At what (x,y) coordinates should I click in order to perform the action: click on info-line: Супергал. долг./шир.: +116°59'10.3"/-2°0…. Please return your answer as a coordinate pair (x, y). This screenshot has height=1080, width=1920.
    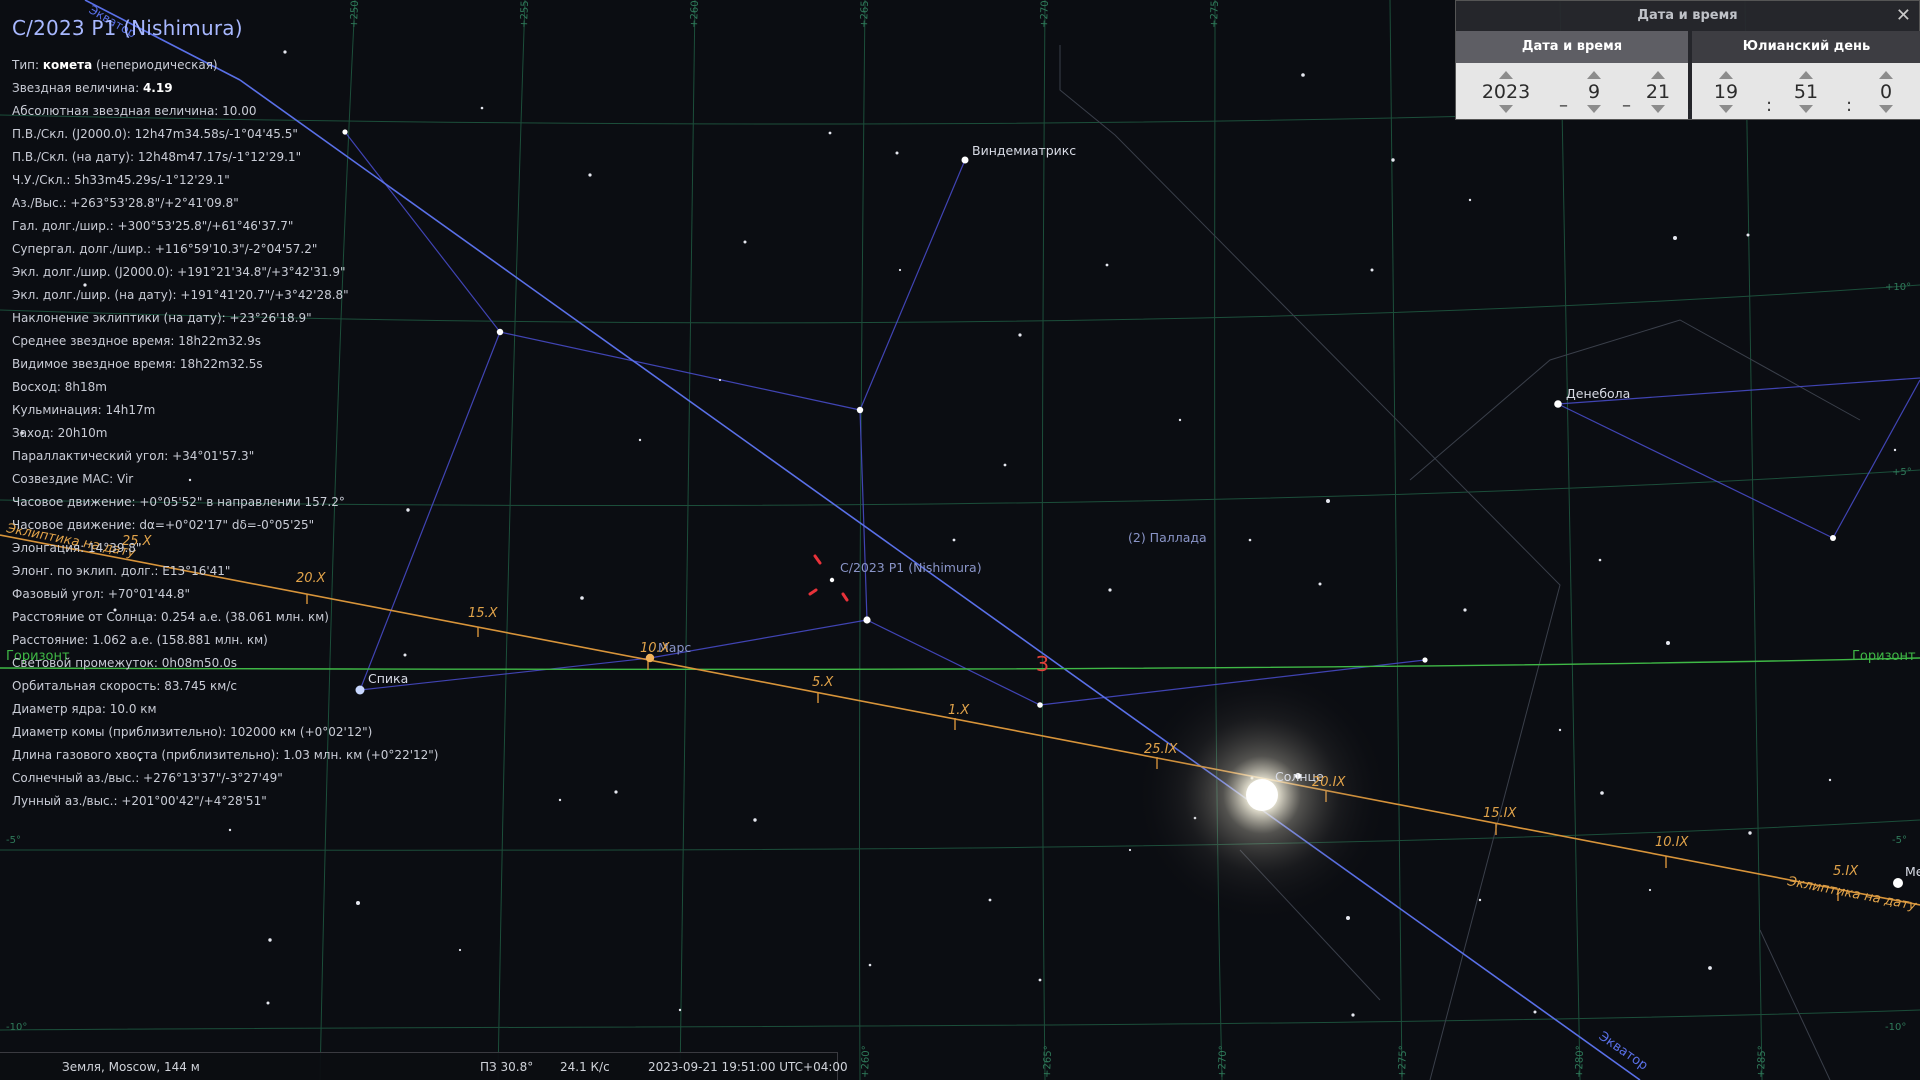
    Looking at the image, I should click on (272, 249).